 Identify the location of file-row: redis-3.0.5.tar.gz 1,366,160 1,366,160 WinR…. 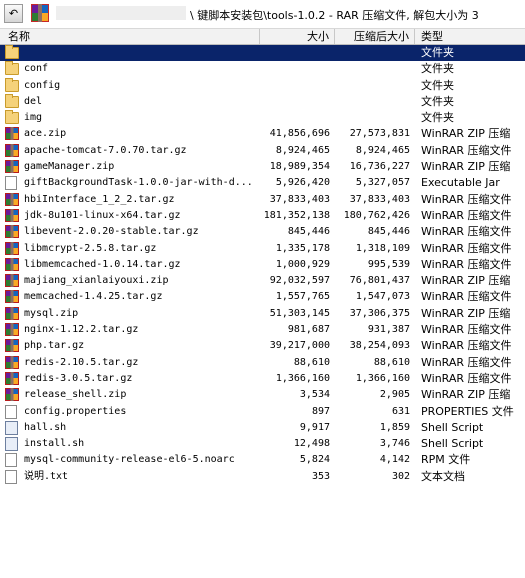
(262, 379).